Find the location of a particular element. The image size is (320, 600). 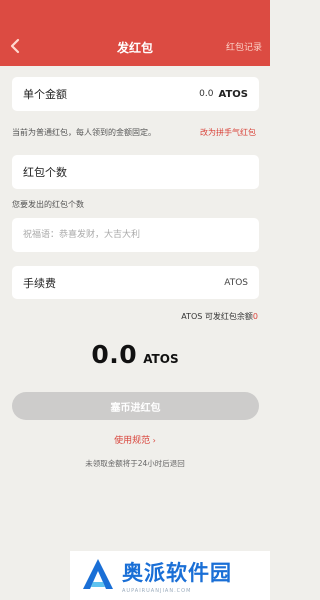

header-bar: 发红包 红包记录 is located at coordinates (135, 47).